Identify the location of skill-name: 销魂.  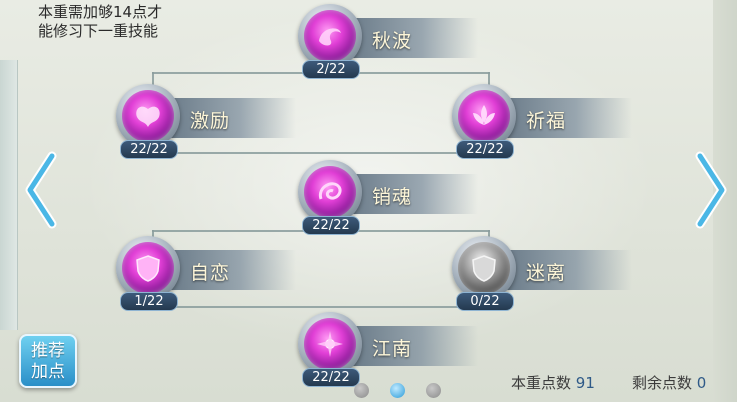
(392, 197).